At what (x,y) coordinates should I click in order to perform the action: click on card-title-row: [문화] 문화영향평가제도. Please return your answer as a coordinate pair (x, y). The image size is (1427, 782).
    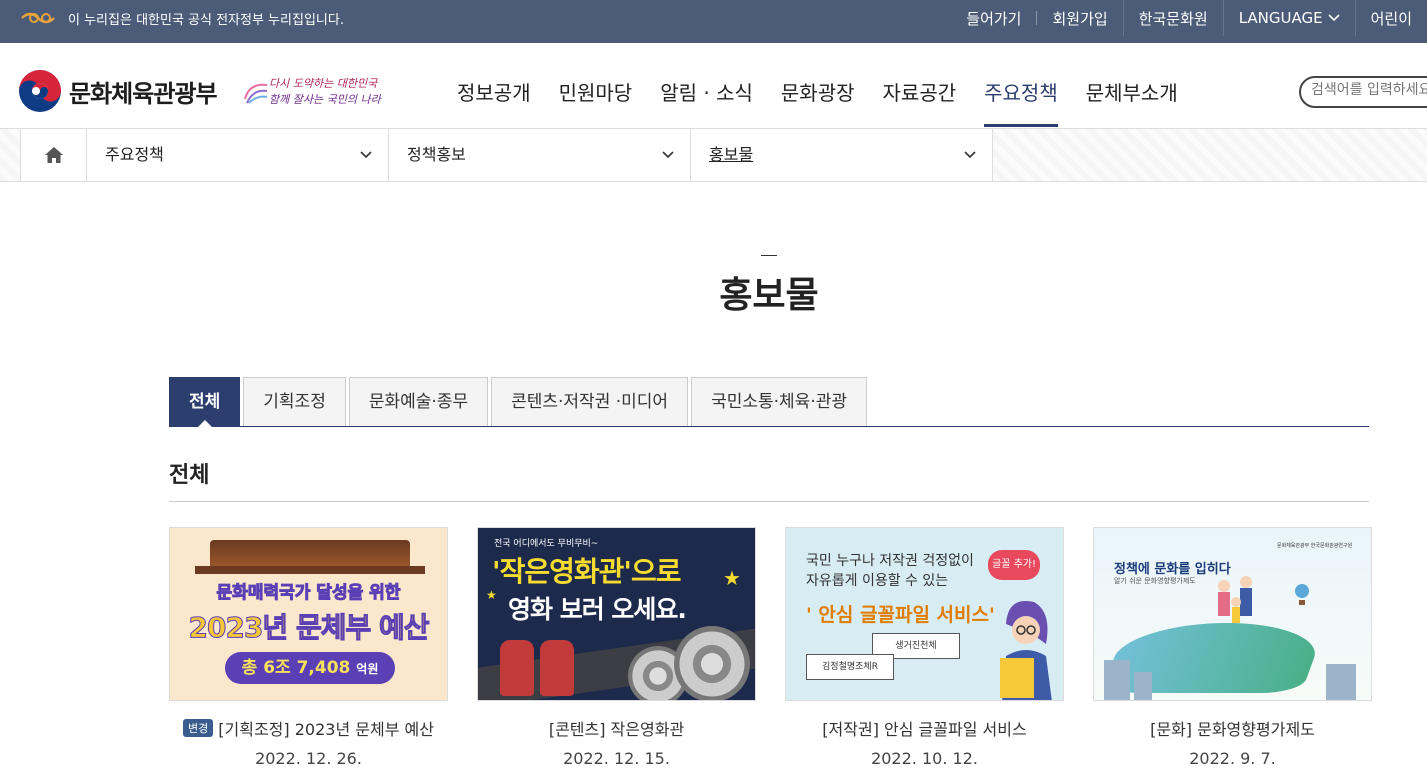
    Looking at the image, I should click on (1232, 728).